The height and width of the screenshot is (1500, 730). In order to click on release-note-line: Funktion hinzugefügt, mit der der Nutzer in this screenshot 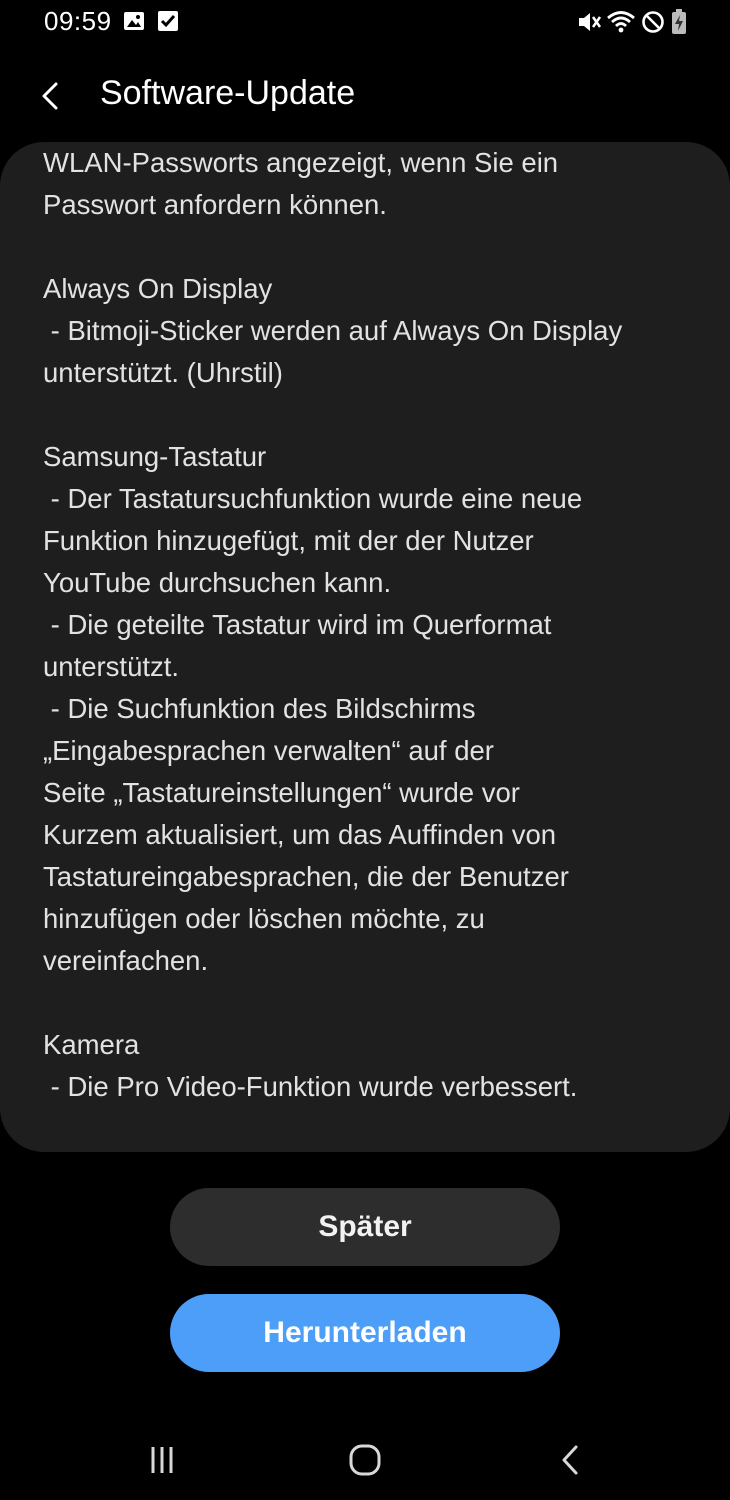, I will do `click(288, 540)`.